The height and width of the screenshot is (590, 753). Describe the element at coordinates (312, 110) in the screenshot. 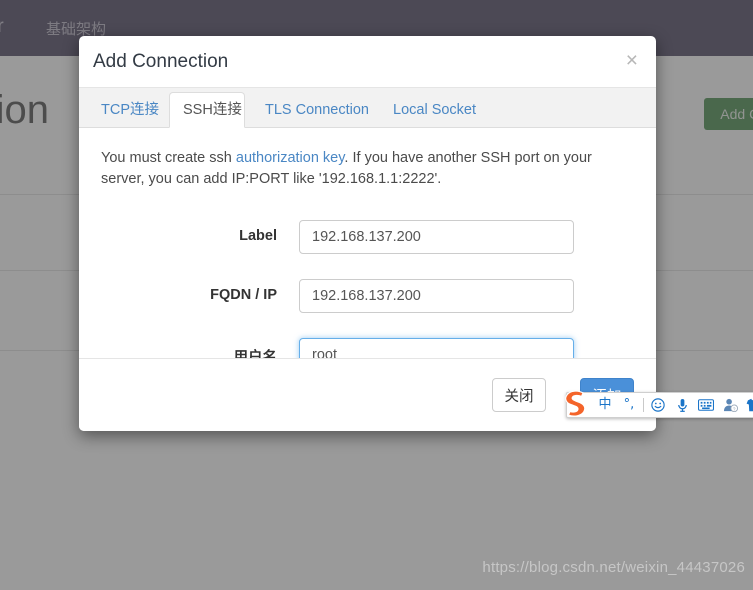

I see `tab-tls-connection: TLS Connection` at that location.